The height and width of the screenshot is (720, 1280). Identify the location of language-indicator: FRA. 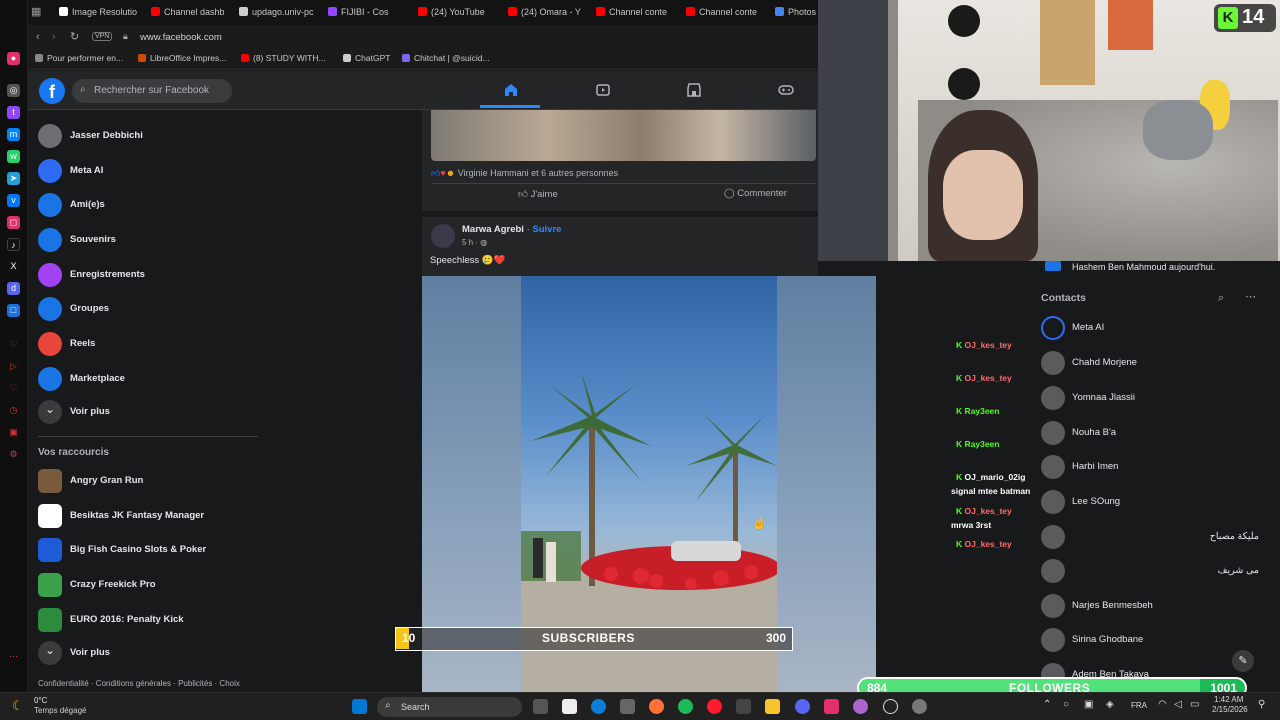
(1139, 705).